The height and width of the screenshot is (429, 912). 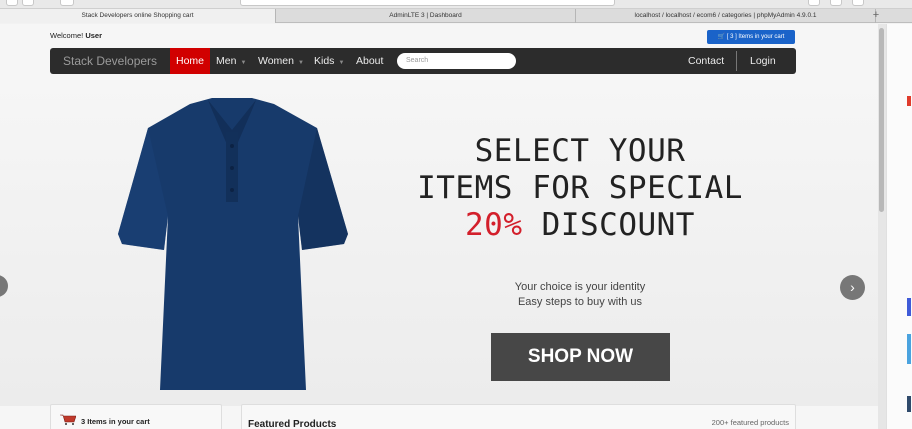 I want to click on extension-button, so click(x=814, y=3).